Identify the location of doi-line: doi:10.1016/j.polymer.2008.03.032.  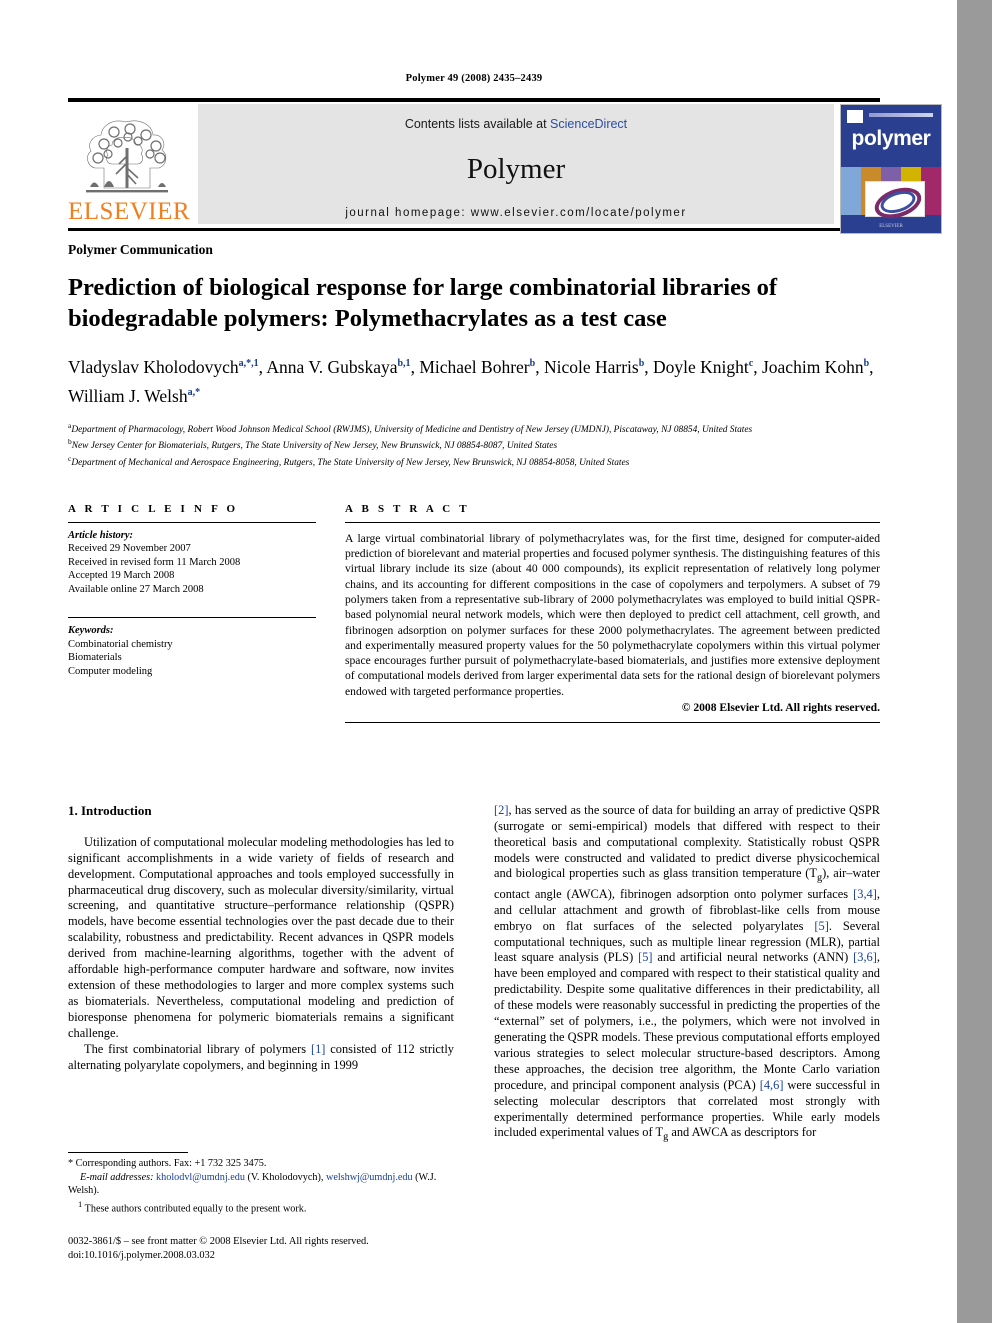
(261, 1255).